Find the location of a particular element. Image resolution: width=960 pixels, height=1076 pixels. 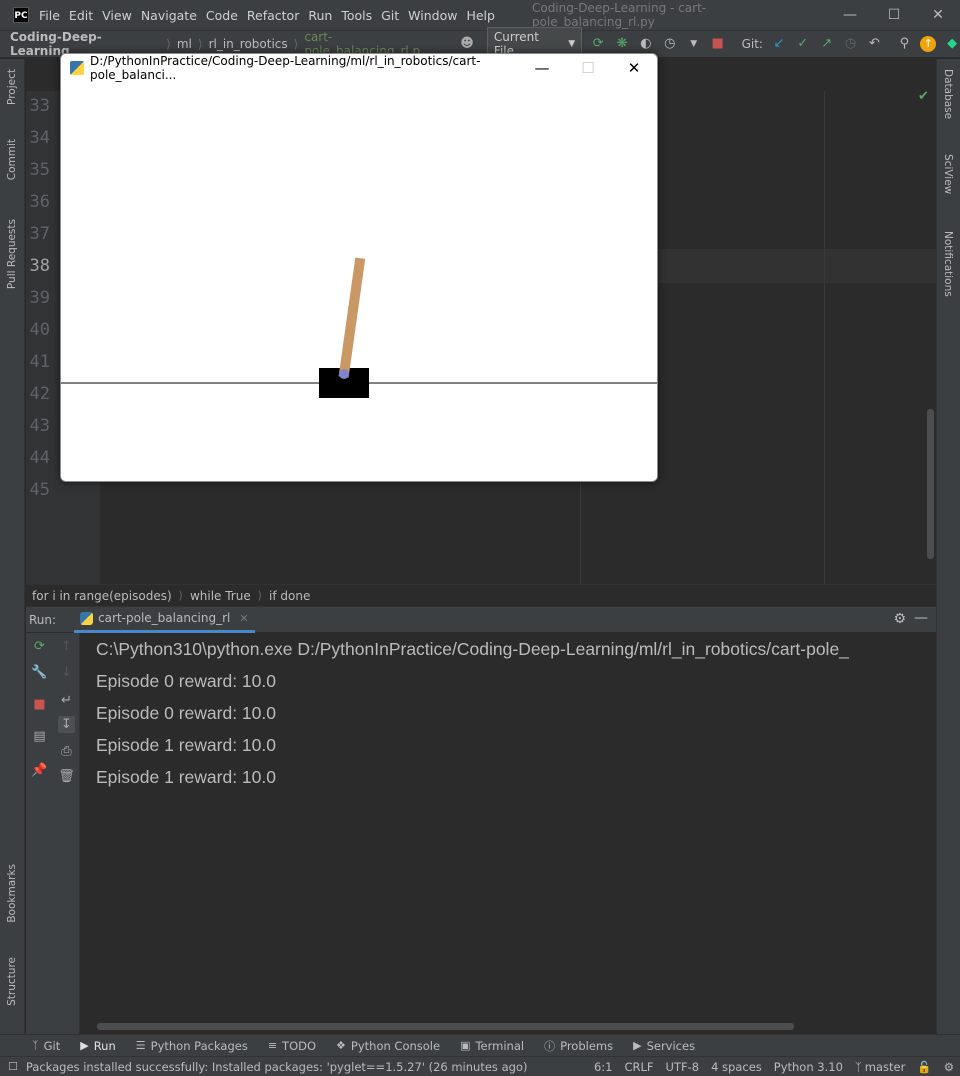

services-label: Services is located at coordinates (671, 1045).